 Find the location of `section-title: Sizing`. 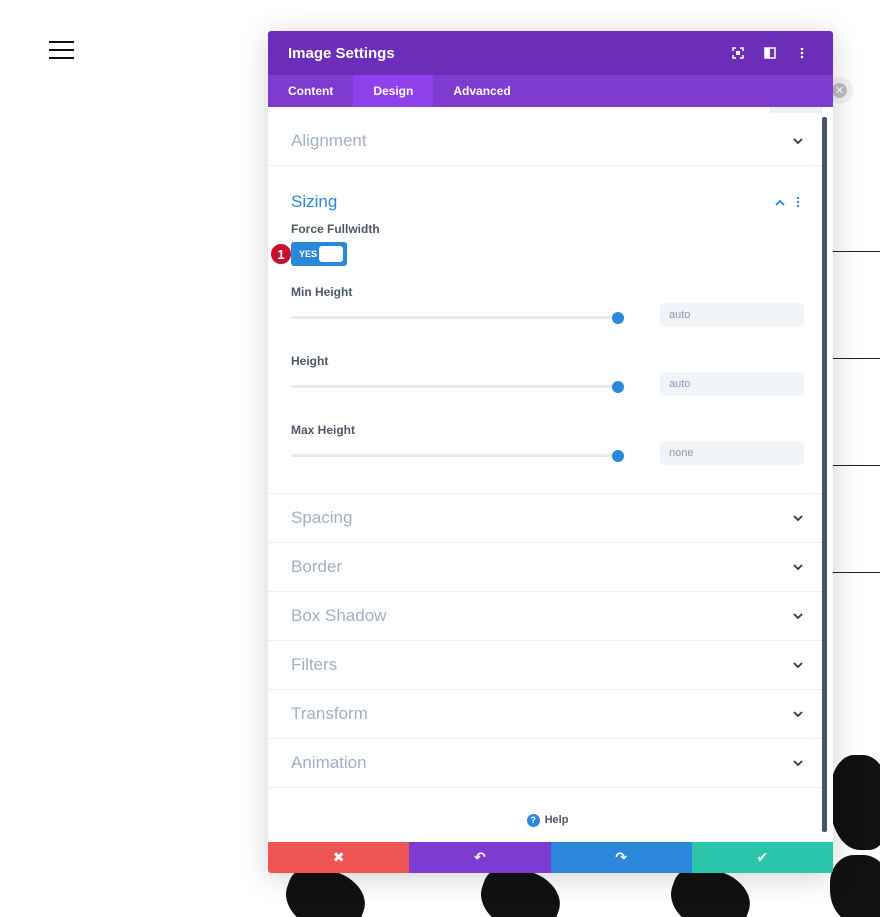

section-title: Sizing is located at coordinates (314, 201).